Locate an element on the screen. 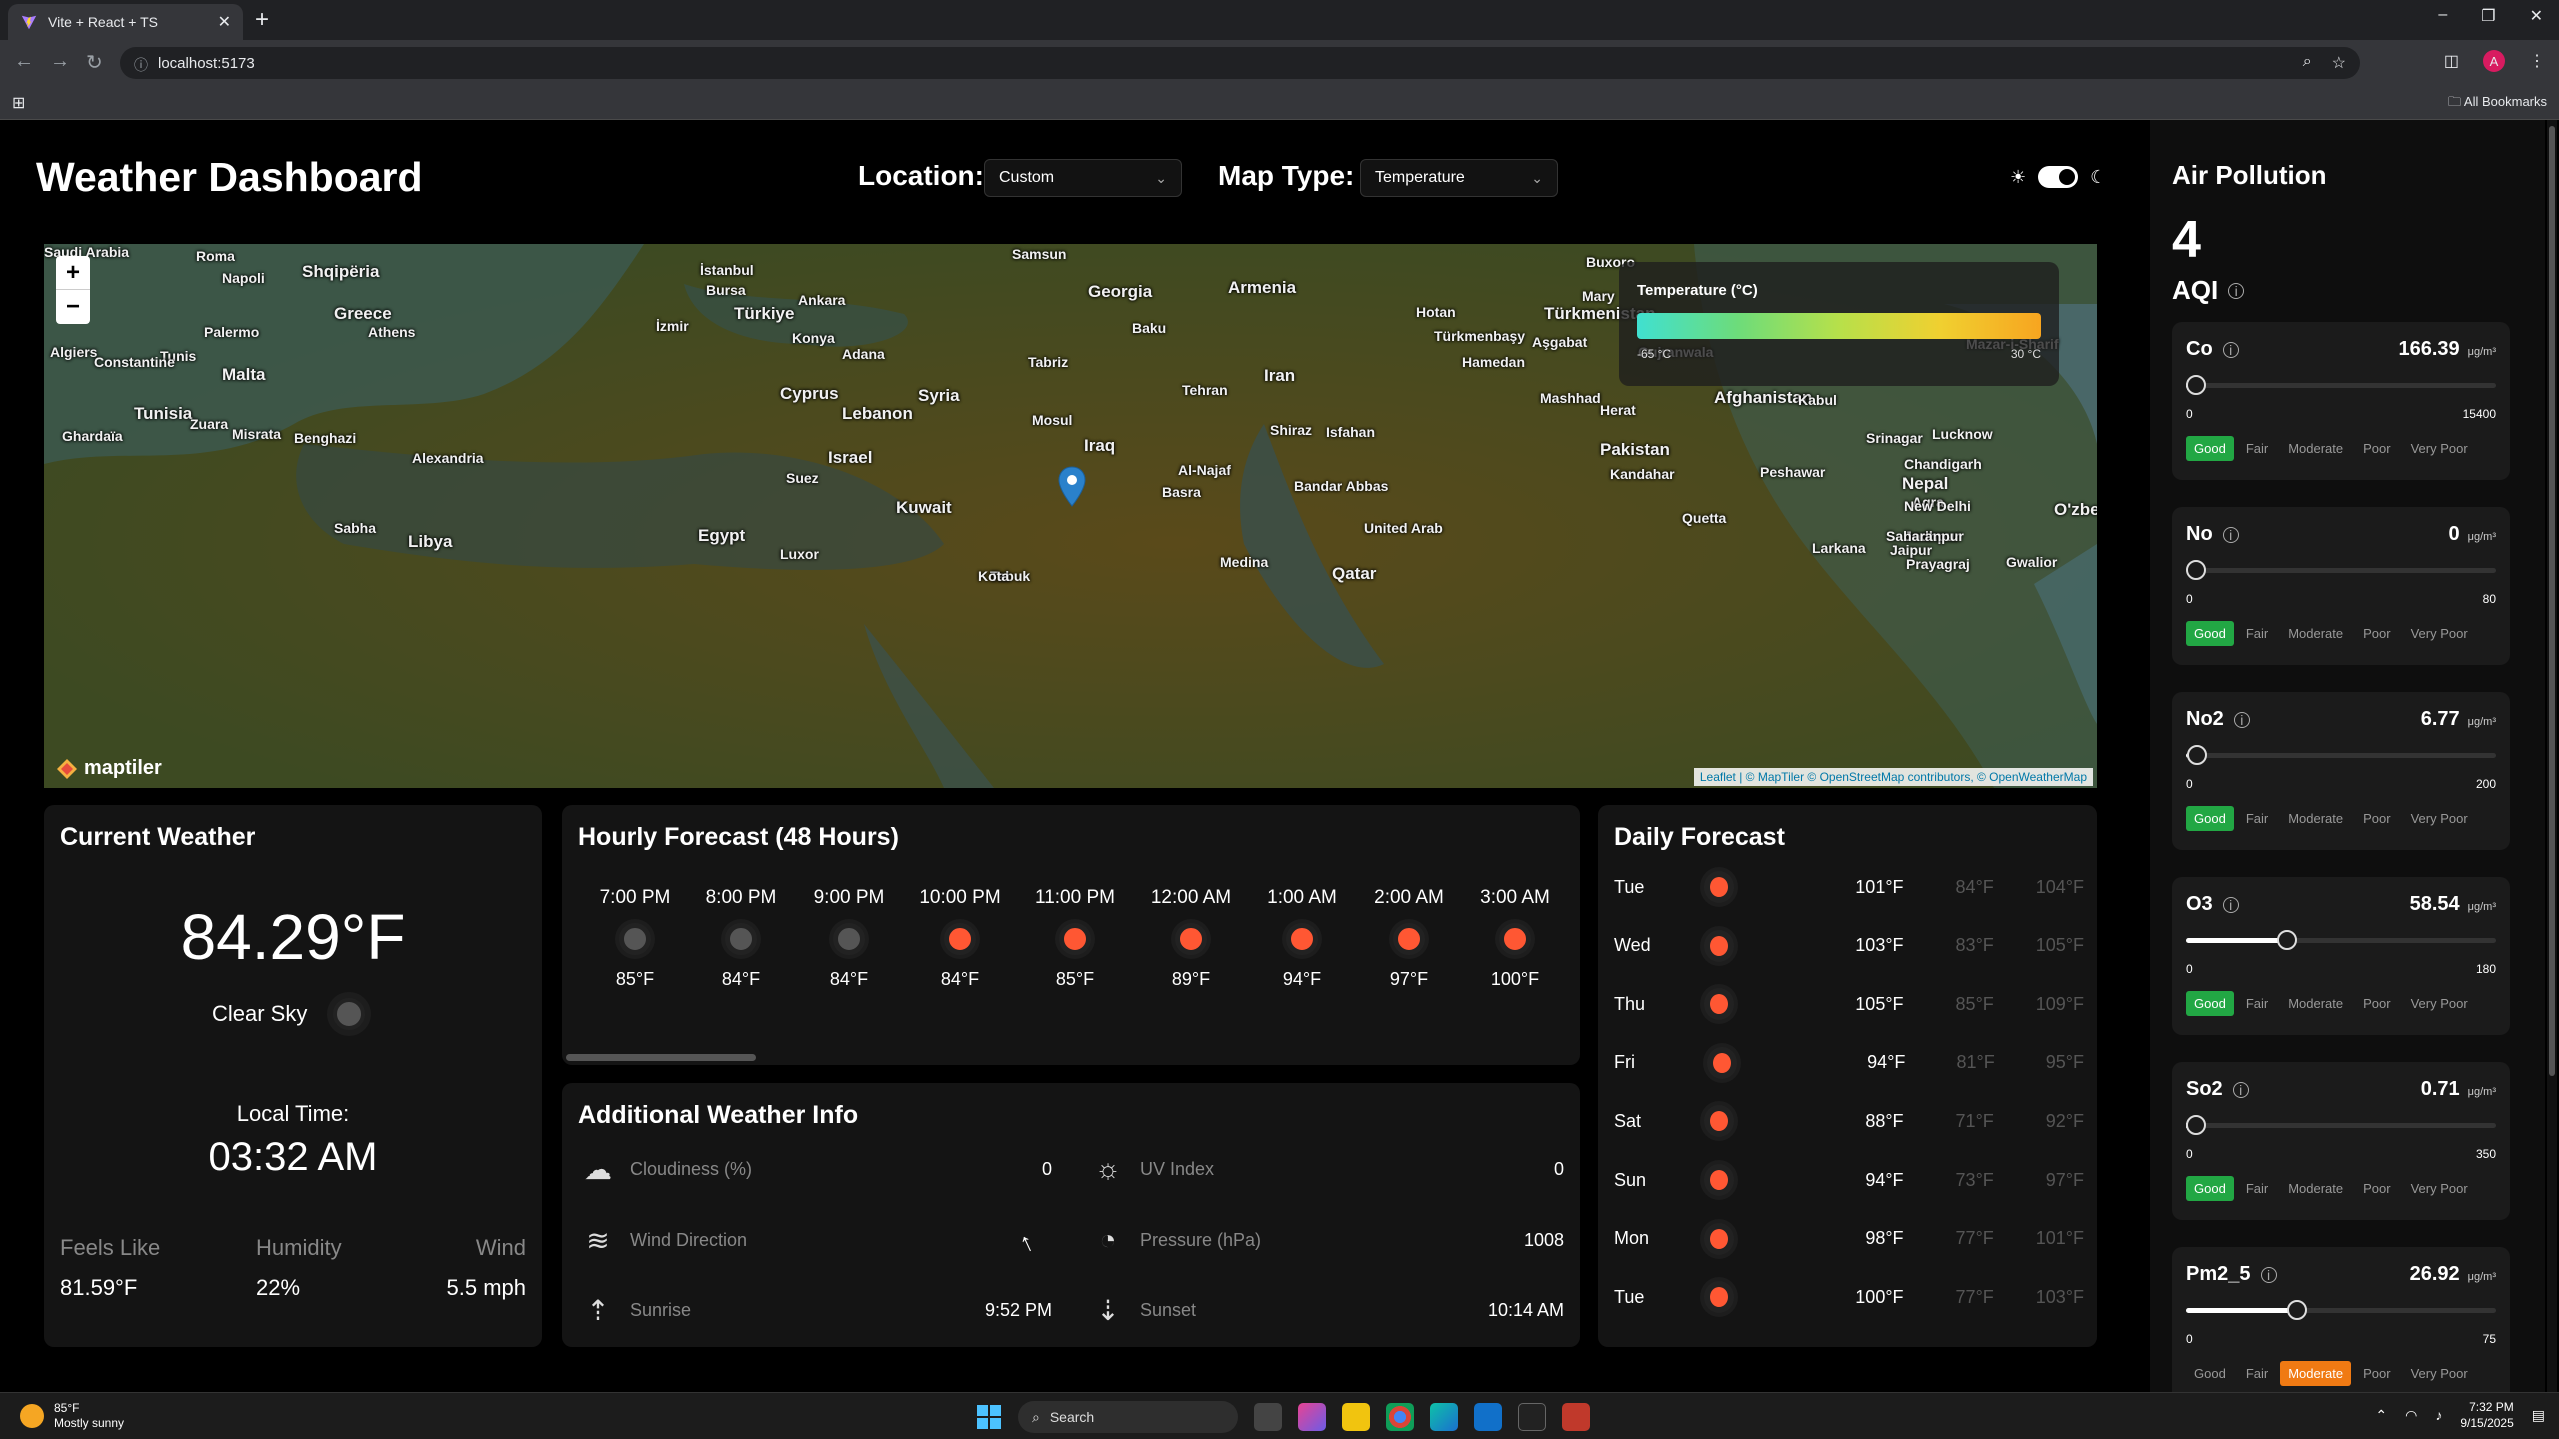 This screenshot has height=1439, width=2559. map-label: Isfahan is located at coordinates (1351, 432).